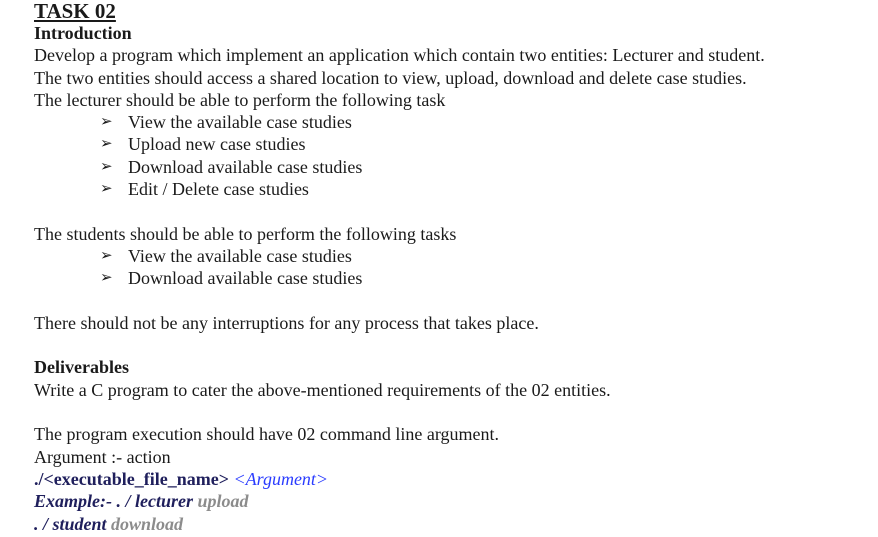  What do you see at coordinates (454, 479) in the screenshot?
I see `usage-line: ./<executable_file_name> <Argument>` at bounding box center [454, 479].